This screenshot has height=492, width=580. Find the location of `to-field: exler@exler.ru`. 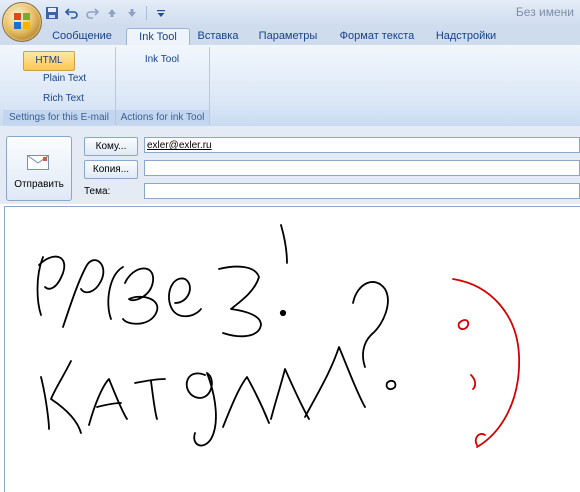

to-field: exler@exler.ru is located at coordinates (362, 145).